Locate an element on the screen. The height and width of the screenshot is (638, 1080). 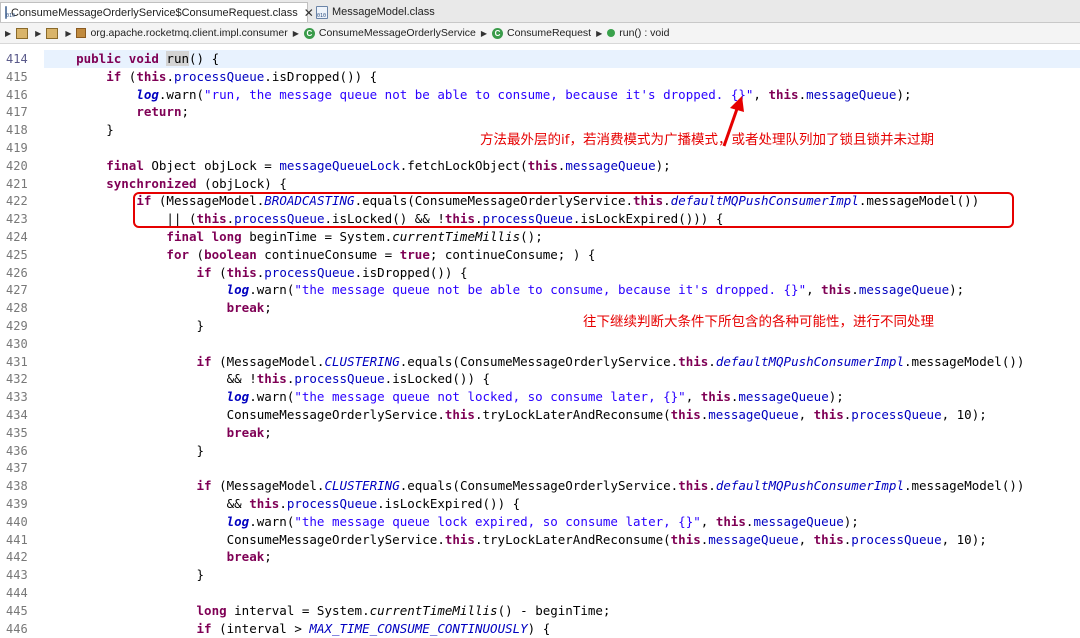
code-token: CLUSTERING is located at coordinates (362, 486).